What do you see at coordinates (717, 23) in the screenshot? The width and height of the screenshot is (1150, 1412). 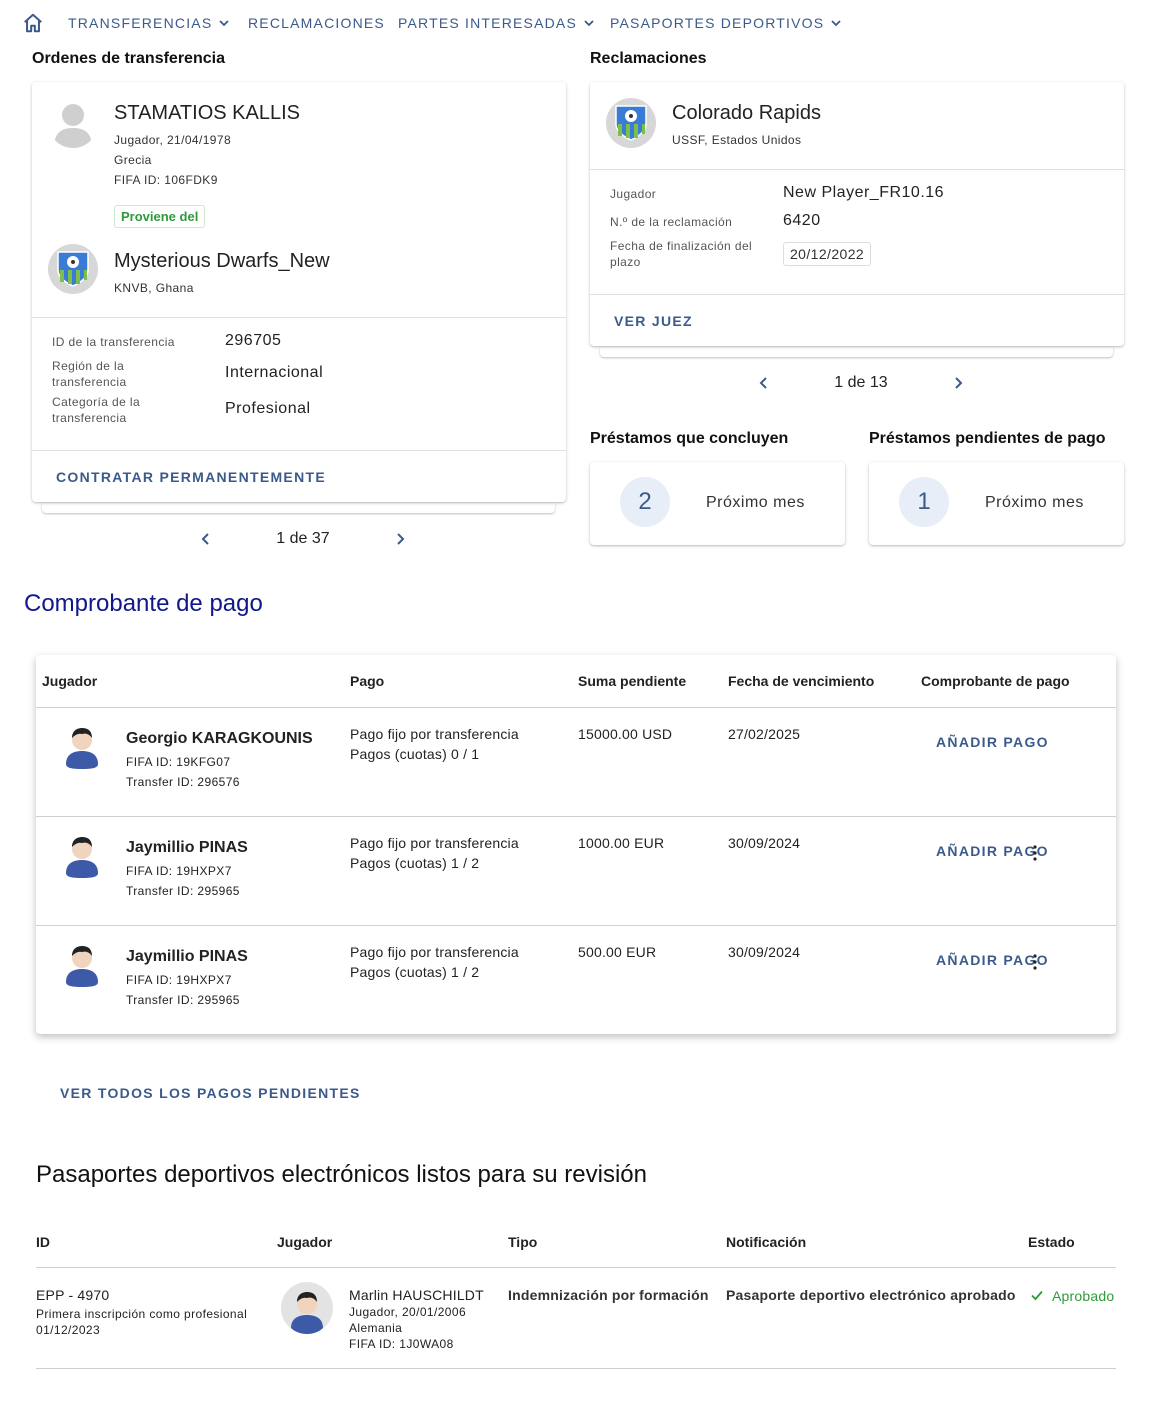 I see `nav-label: PASAPORTES DEPORTIVOS` at bounding box center [717, 23].